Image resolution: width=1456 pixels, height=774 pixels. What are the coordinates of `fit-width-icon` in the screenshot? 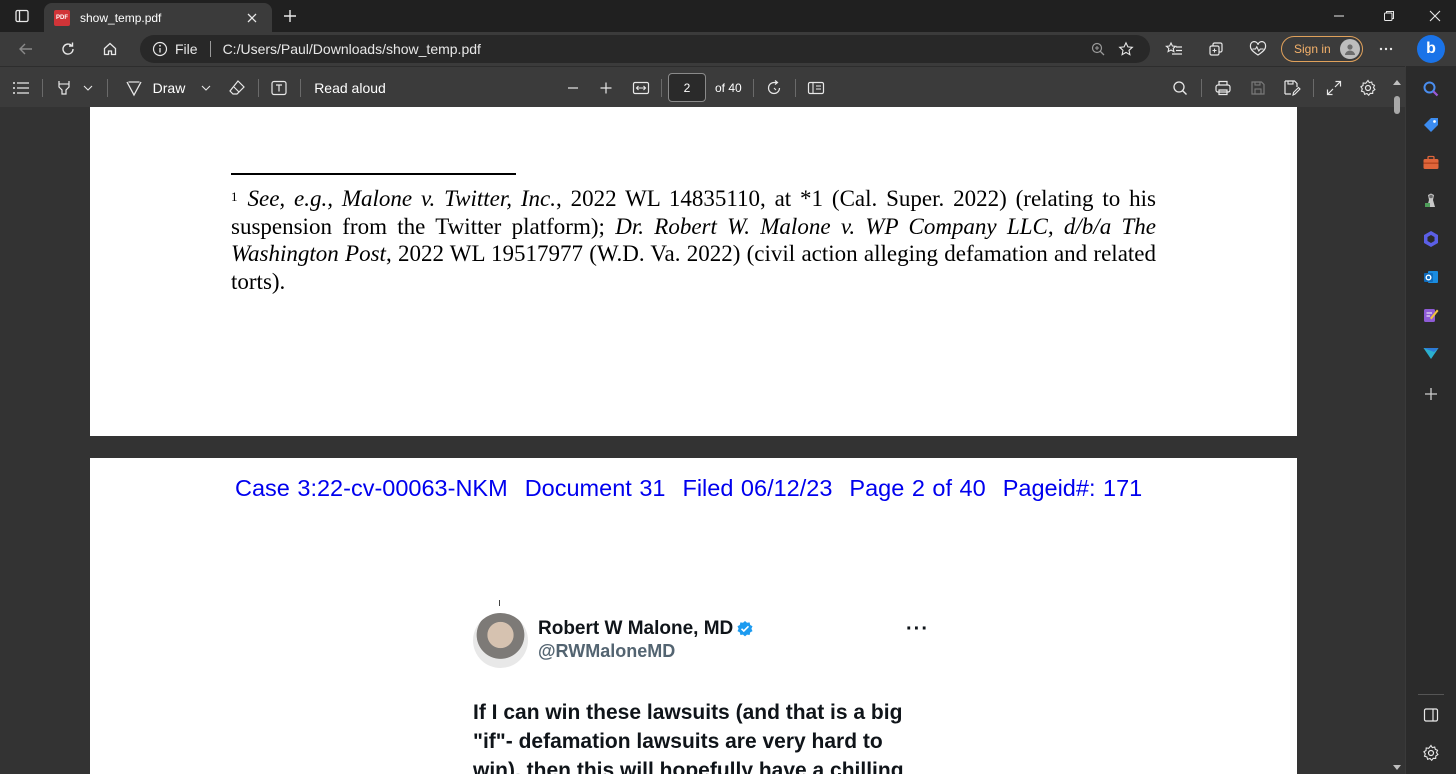 It's located at (641, 88).